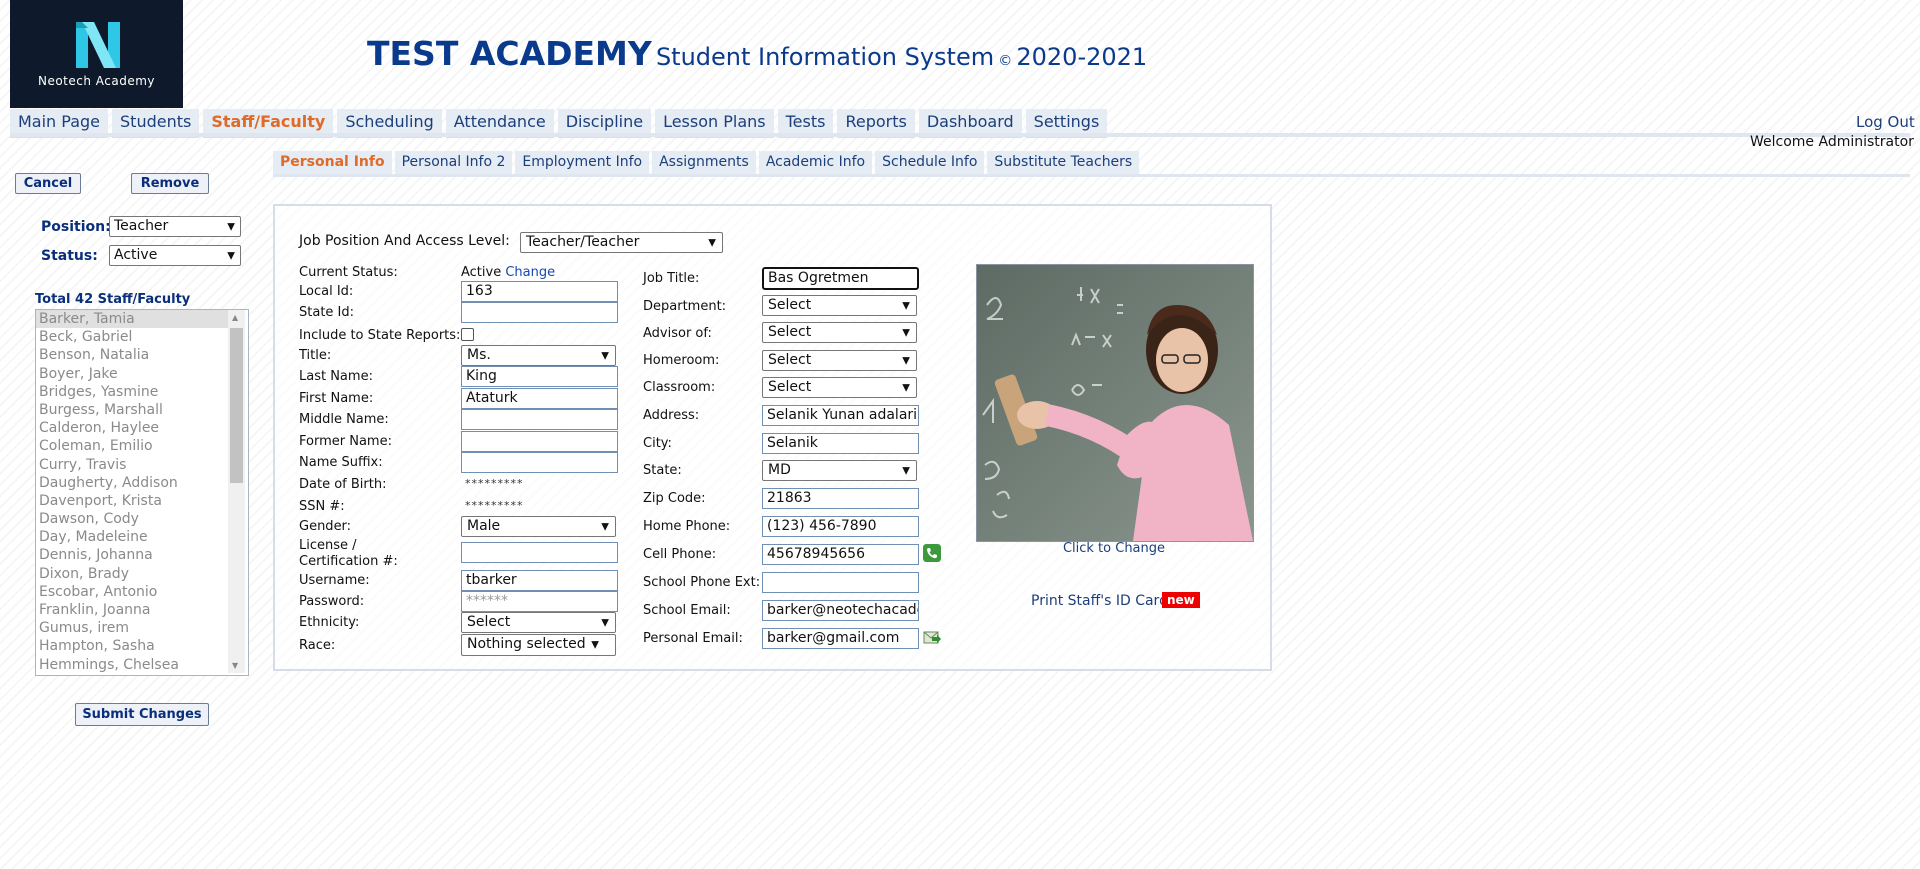 This screenshot has height=869, width=1920. Describe the element at coordinates (142, 714) in the screenshot. I see `submit-changes-button: Submit Changes` at that location.